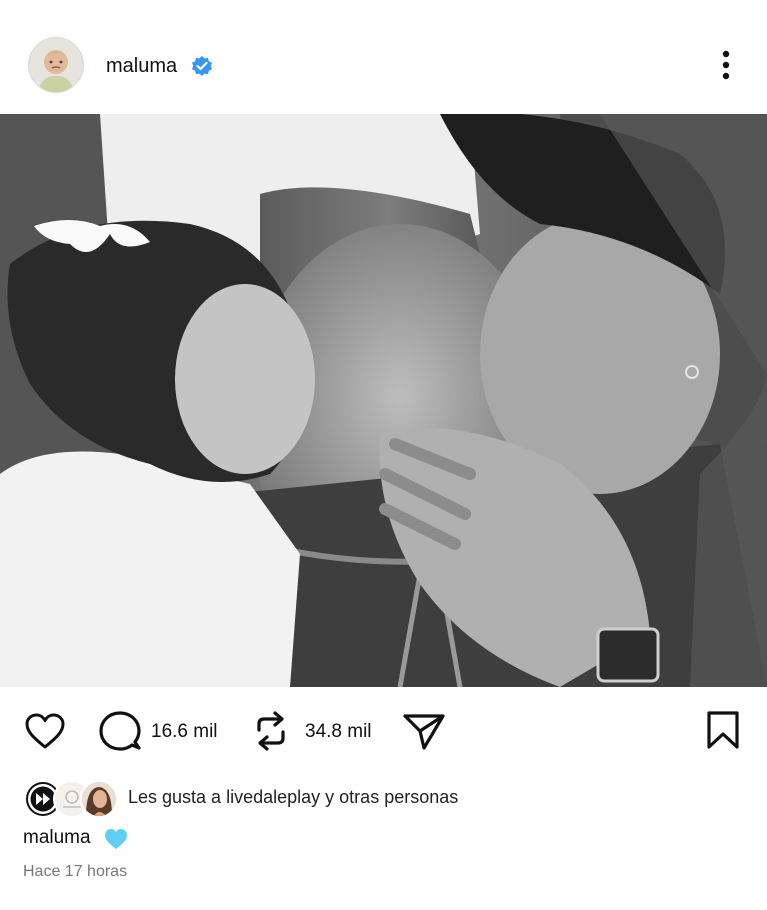 This screenshot has height=910, width=767. Describe the element at coordinates (723, 730) in the screenshot. I see `bookmark-icon` at that location.